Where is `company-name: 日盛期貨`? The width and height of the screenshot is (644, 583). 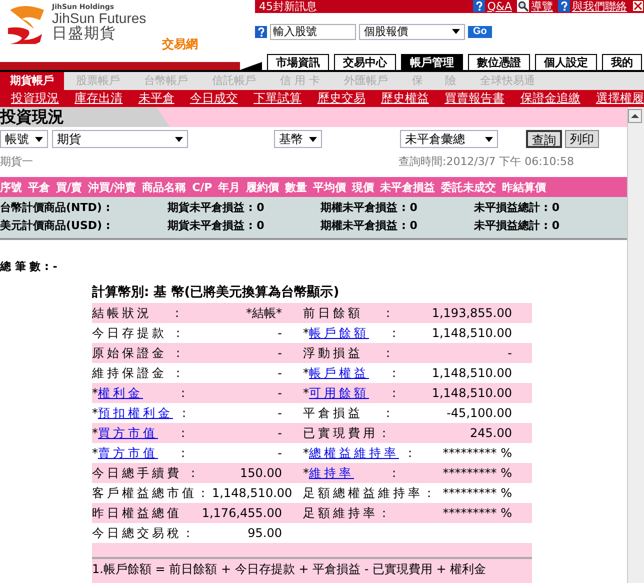
company-name: 日盛期貨 is located at coordinates (84, 34).